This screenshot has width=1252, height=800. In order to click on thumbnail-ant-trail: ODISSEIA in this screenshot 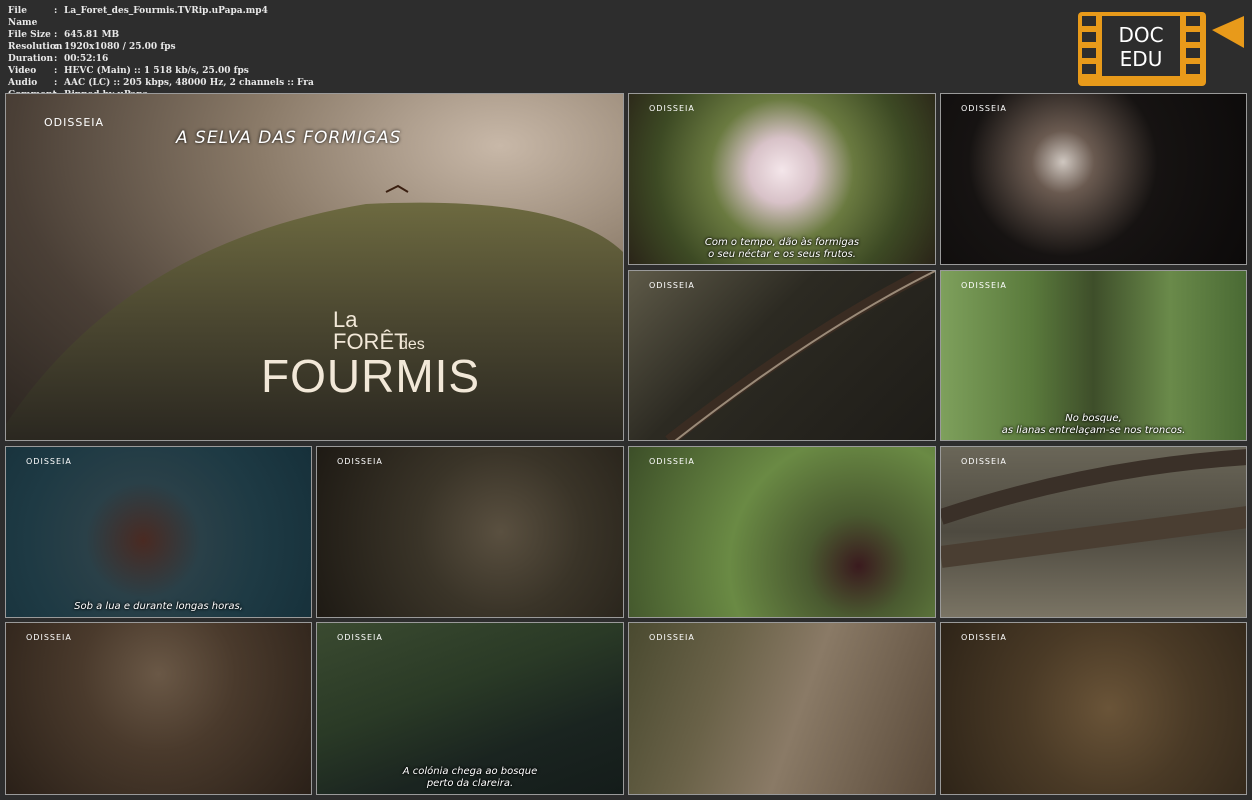, I will do `click(158, 708)`.